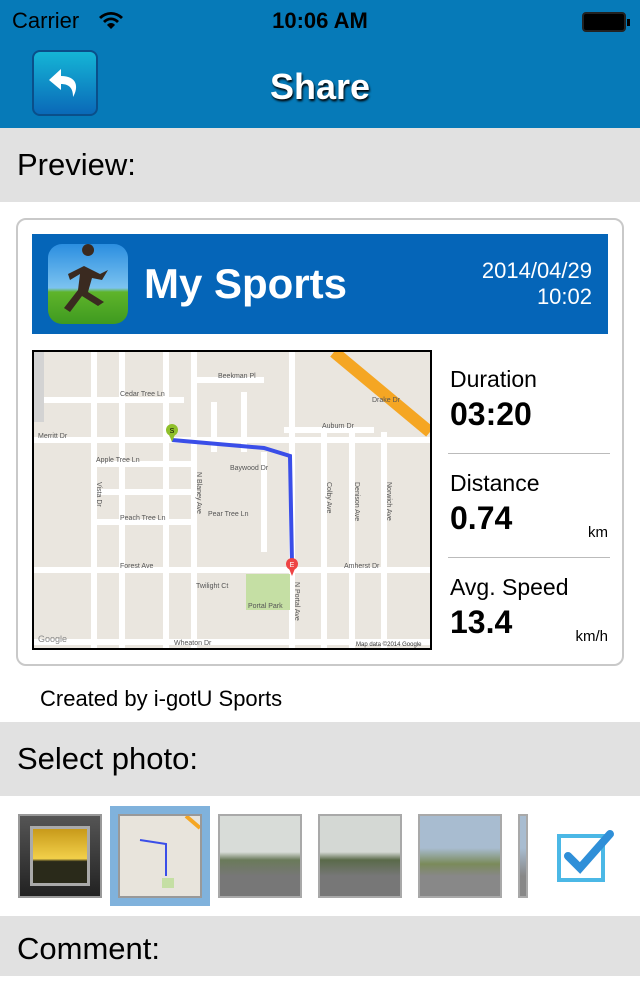  I want to click on street-label: Amherst Dr, so click(362, 566).